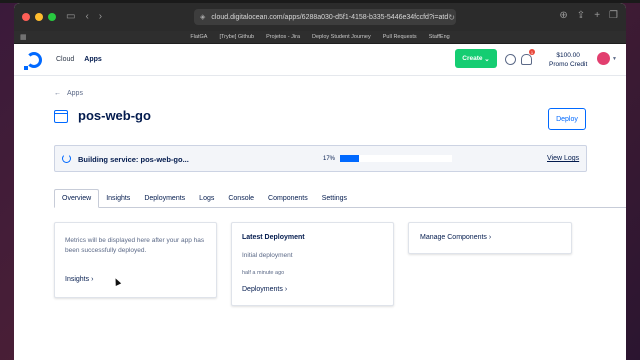 This screenshot has width=640, height=360. What do you see at coordinates (603, 58) in the screenshot?
I see `avatar` at bounding box center [603, 58].